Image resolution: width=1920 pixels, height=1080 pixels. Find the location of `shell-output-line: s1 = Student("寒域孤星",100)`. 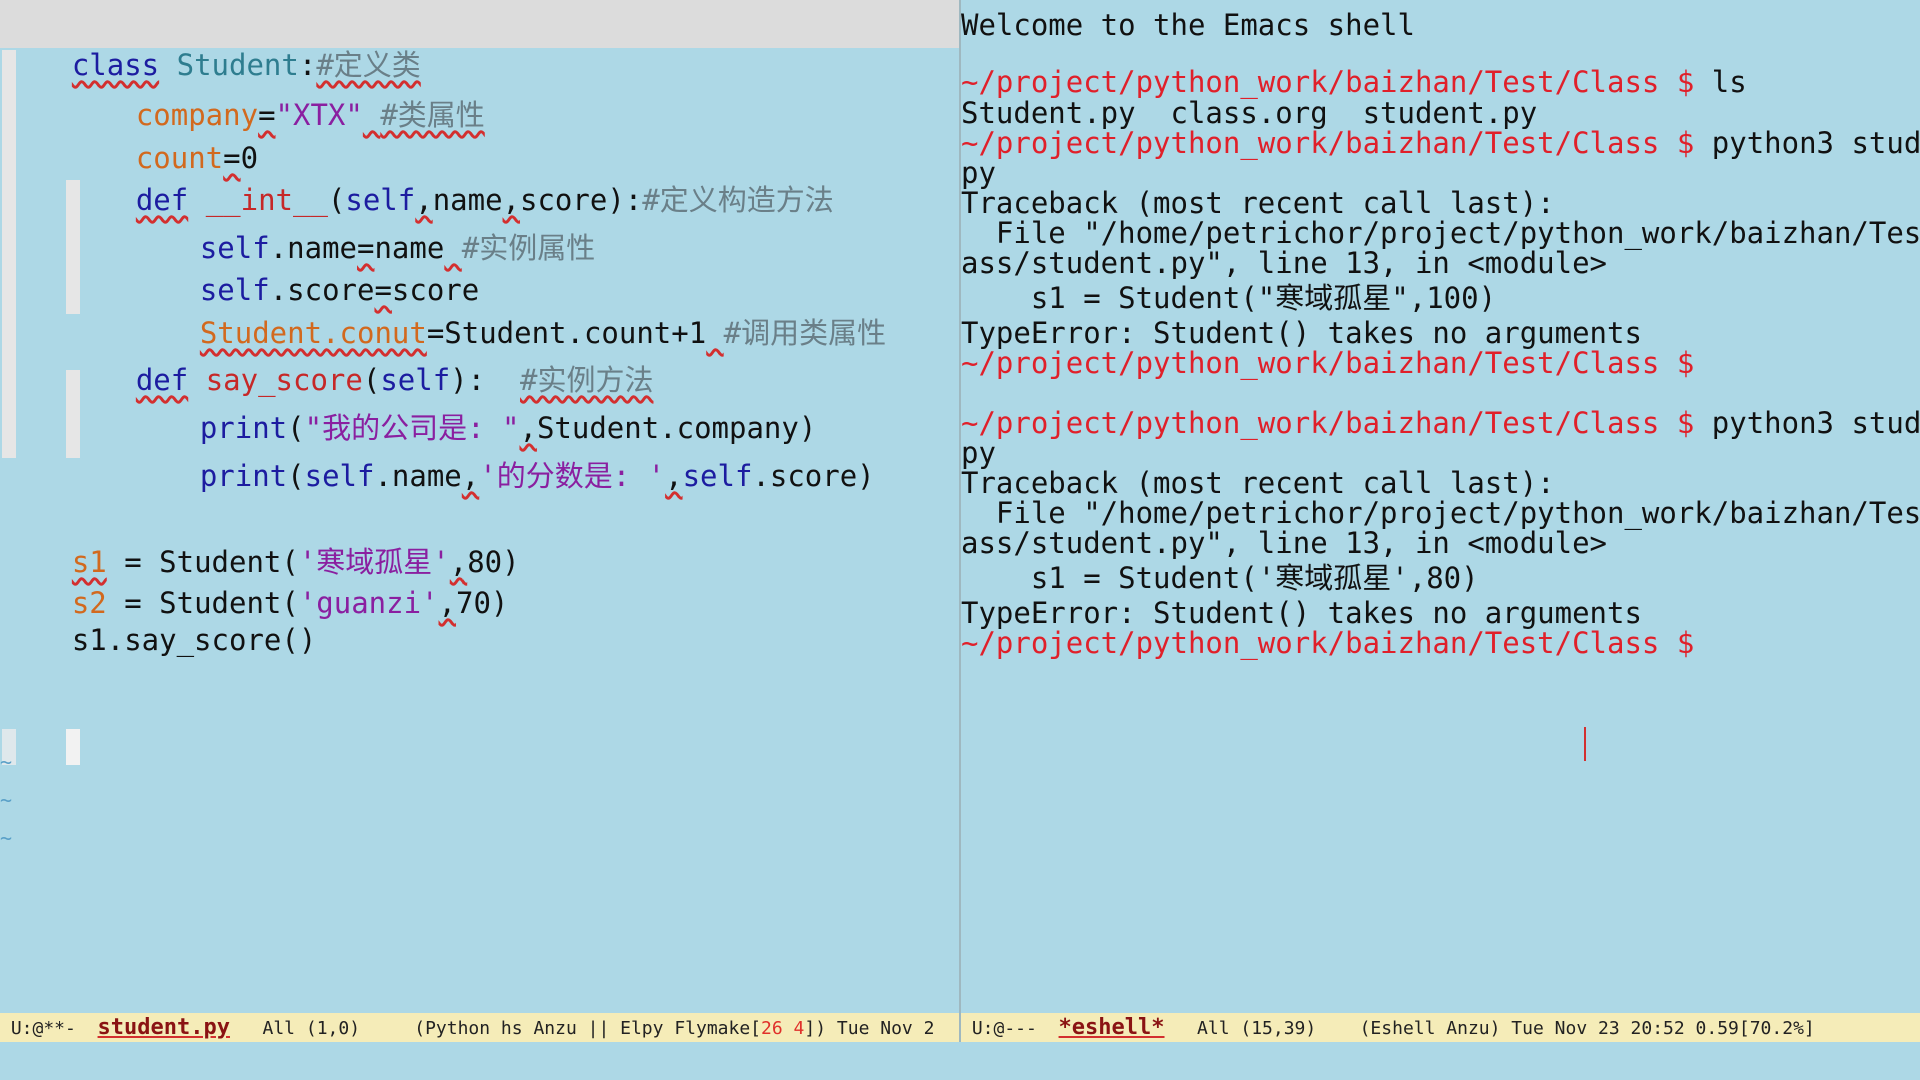

shell-output-line: s1 = Student("寒域孤星",100) is located at coordinates (1229, 298).